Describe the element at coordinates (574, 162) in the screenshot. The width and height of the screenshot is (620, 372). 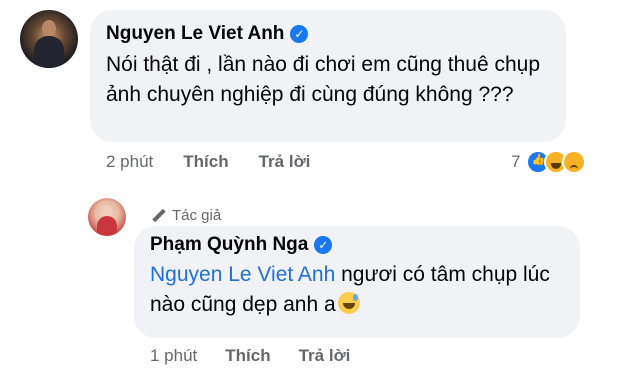
I see `sad-icon` at that location.